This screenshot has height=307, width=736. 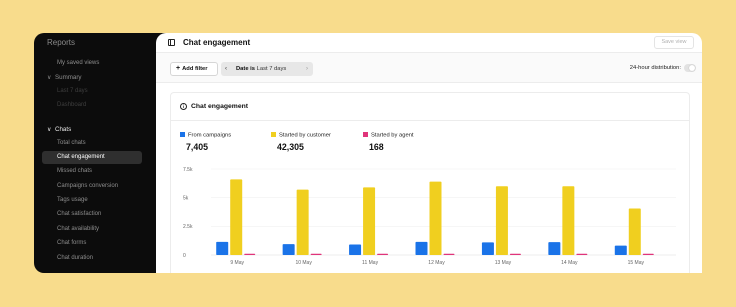 I want to click on save-view-button: Save view, so click(x=674, y=42).